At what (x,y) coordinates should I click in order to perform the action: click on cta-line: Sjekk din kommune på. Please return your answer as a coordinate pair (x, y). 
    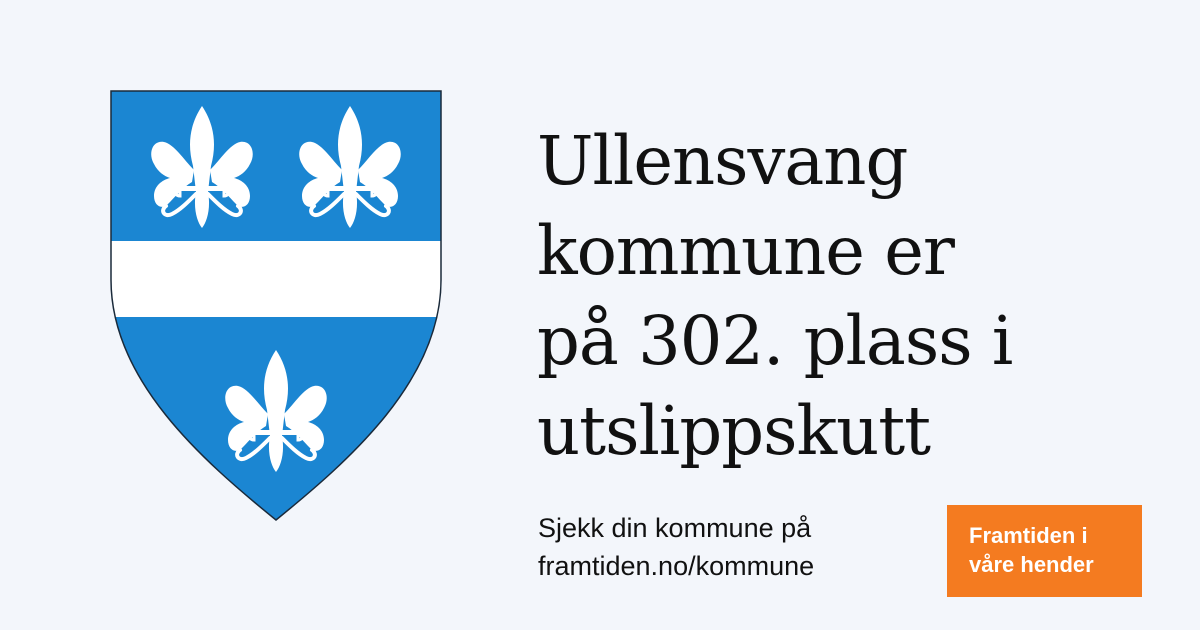
    Looking at the image, I should click on (675, 528).